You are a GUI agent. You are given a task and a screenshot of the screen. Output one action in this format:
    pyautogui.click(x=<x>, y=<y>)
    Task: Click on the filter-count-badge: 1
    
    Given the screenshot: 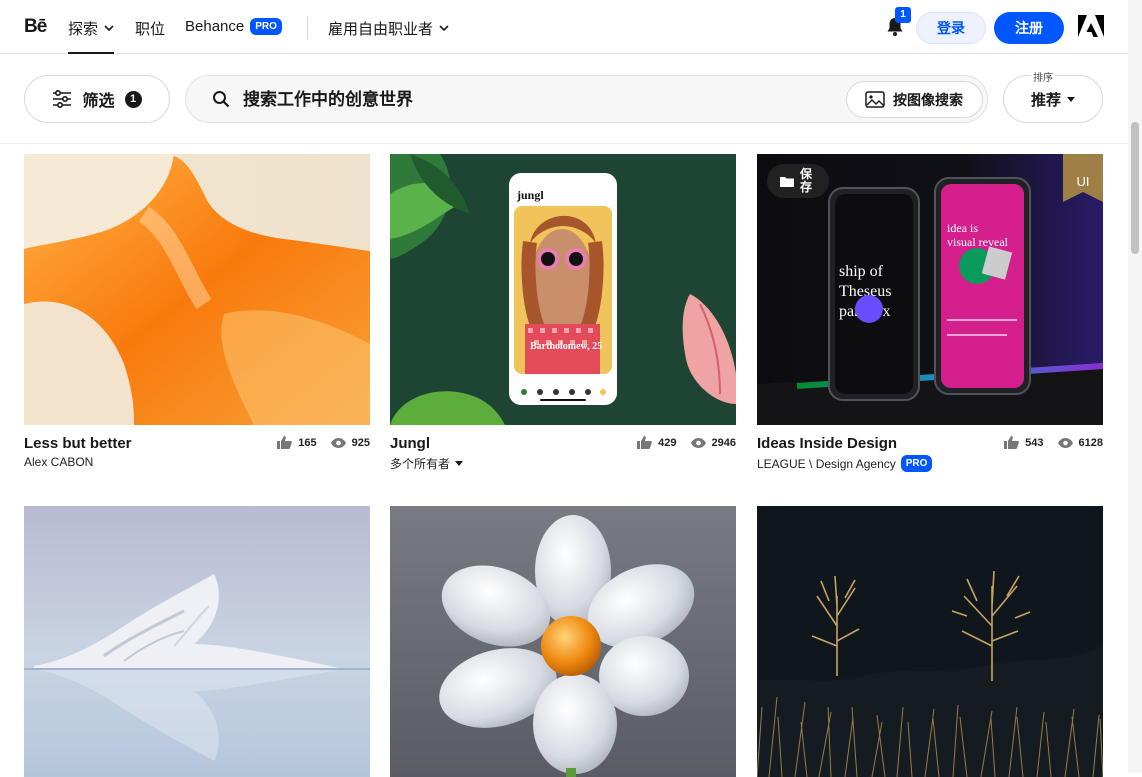 What is the action you would take?
    pyautogui.click(x=133, y=99)
    